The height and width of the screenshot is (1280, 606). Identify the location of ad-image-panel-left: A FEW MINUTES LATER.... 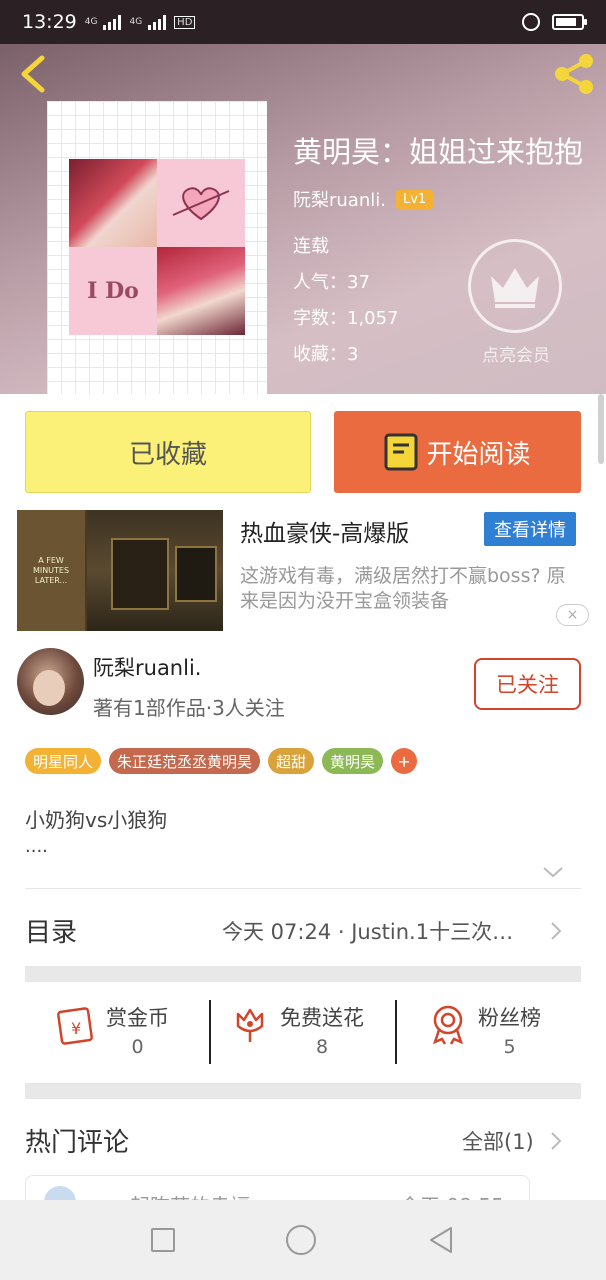
(51, 570).